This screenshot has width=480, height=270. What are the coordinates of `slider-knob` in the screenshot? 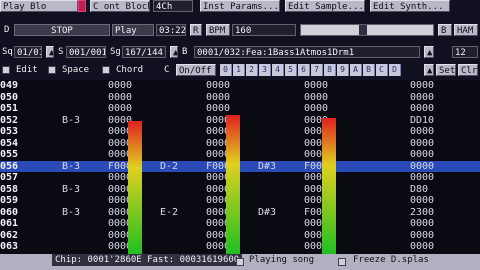 It's located at (363, 30).